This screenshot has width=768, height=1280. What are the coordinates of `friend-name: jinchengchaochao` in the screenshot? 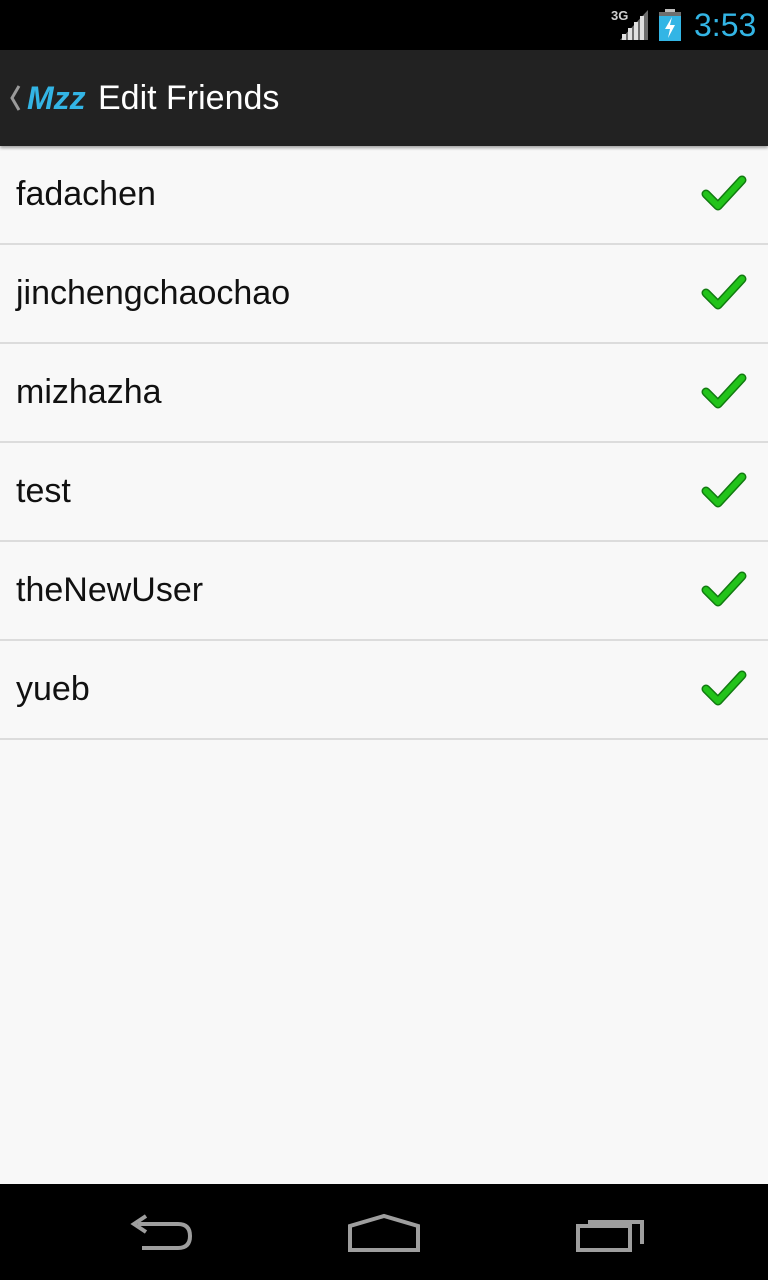 It's located at (153, 293).